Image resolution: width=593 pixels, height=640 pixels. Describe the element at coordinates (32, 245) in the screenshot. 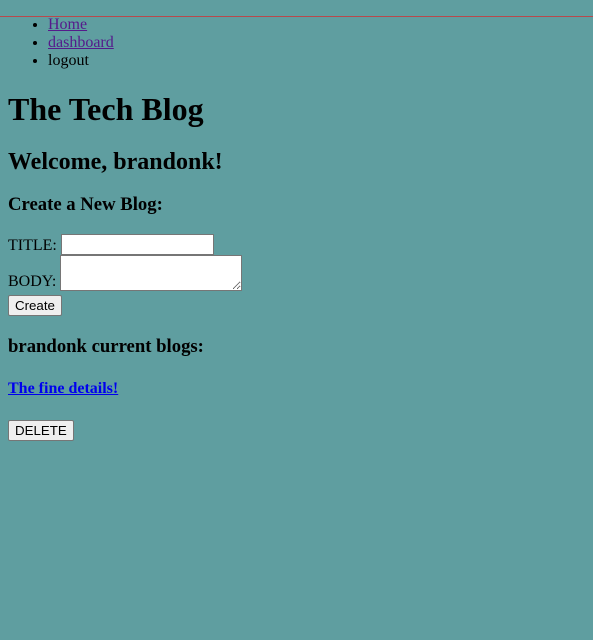

I see `title-label: TITLE:` at that location.